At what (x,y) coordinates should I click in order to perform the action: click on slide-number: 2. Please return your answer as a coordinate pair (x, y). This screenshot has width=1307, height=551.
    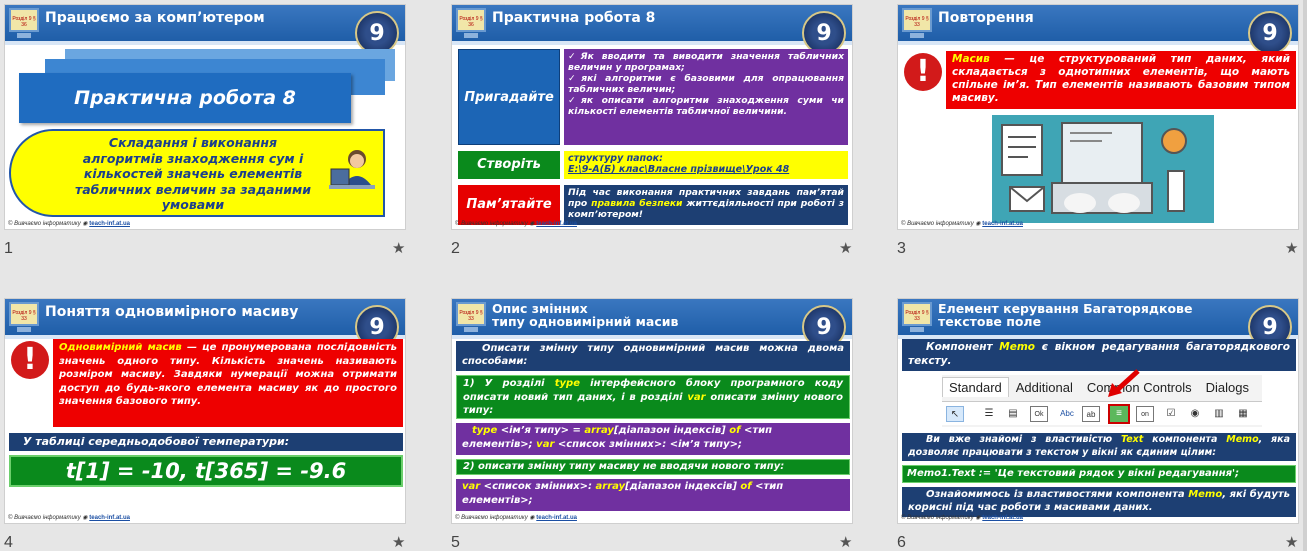
    Looking at the image, I should click on (455, 248).